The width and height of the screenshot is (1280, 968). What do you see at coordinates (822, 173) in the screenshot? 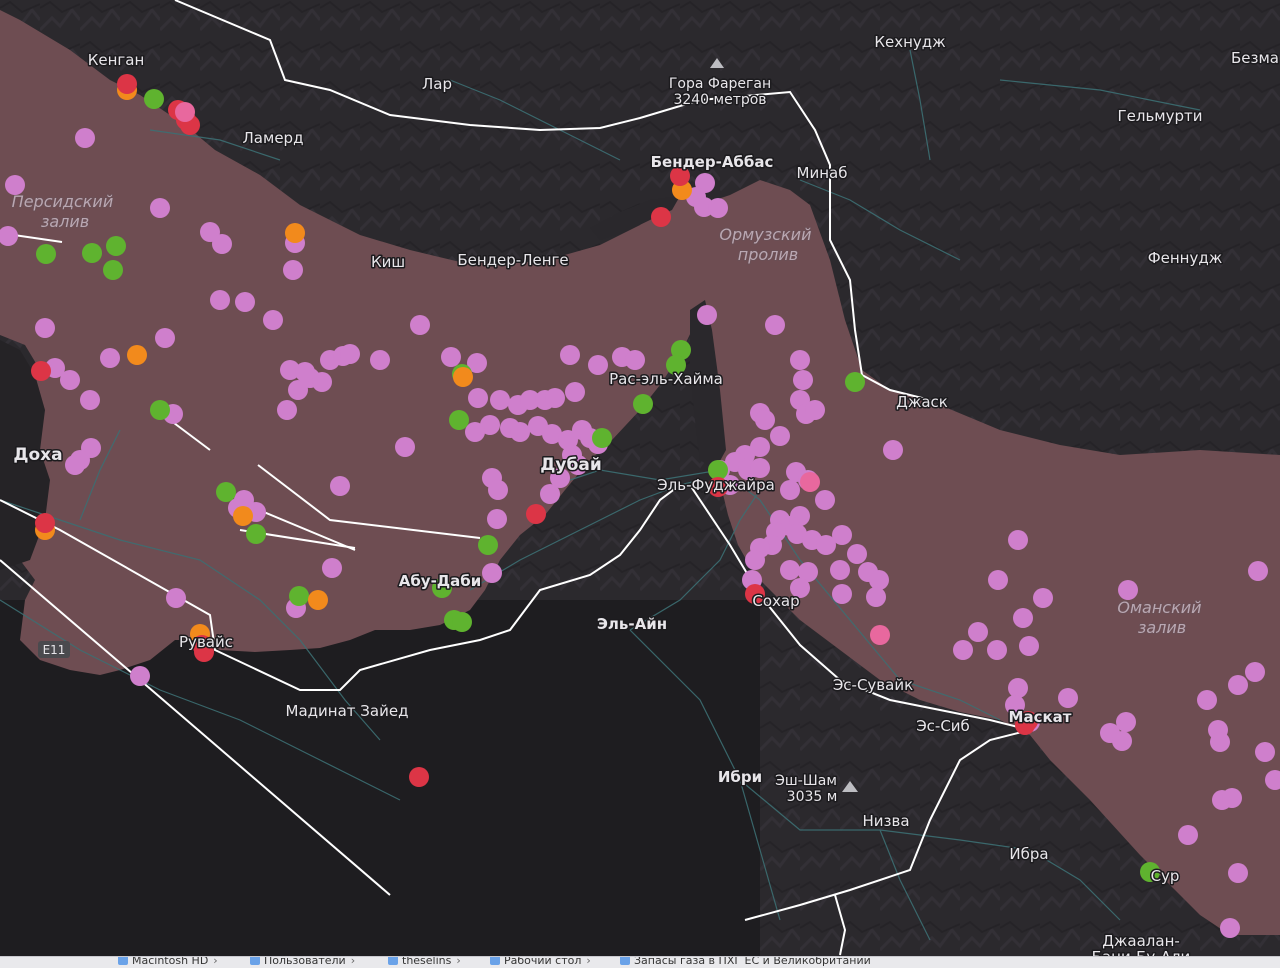
I see `city-minab: Минаб` at bounding box center [822, 173].